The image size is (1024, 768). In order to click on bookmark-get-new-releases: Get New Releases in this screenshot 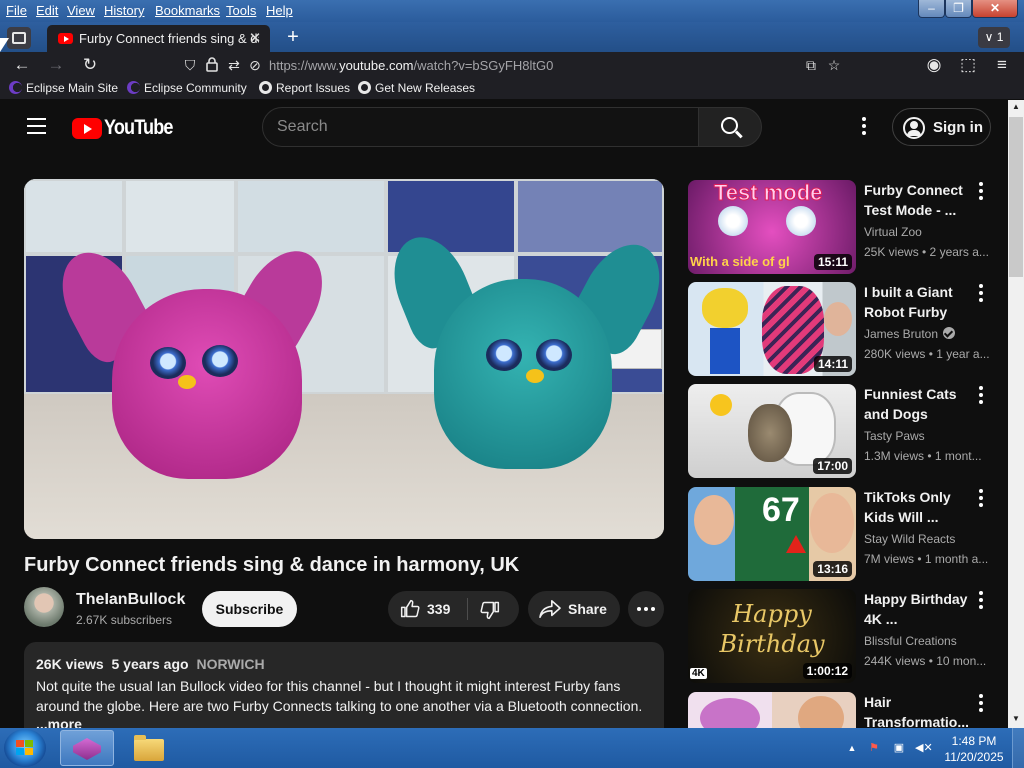, I will do `click(416, 88)`.